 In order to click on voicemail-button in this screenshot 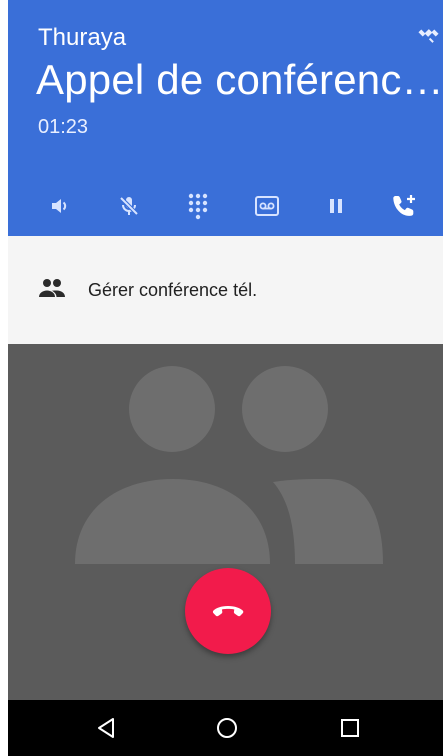, I will do `click(267, 206)`.